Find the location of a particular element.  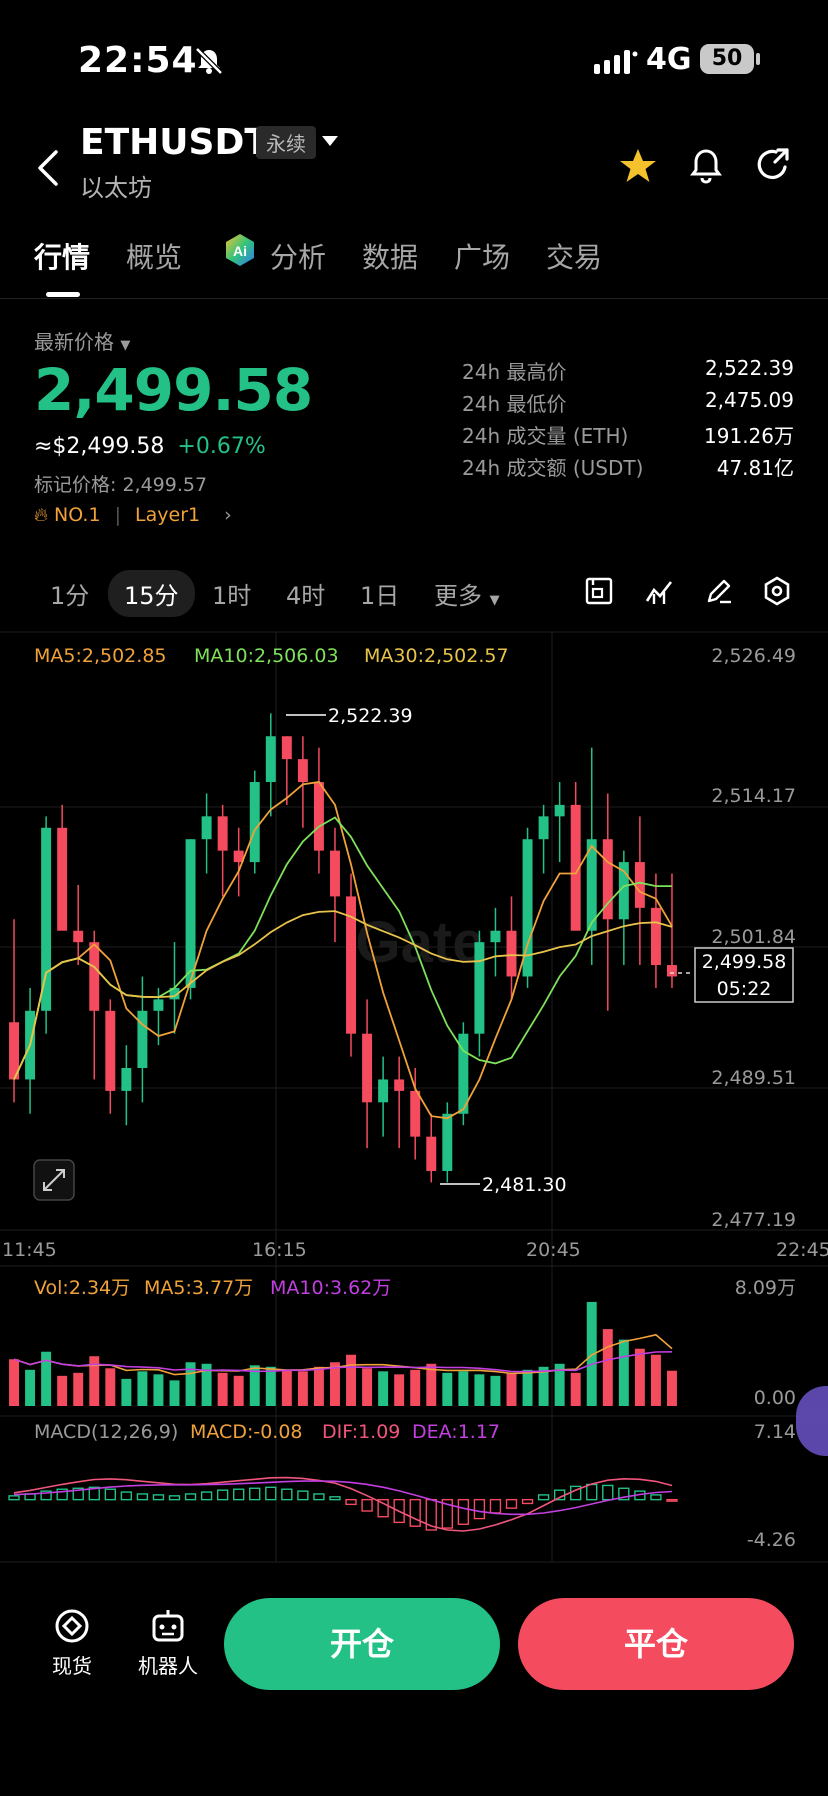

candle-countdown: 05:22 is located at coordinates (744, 989).